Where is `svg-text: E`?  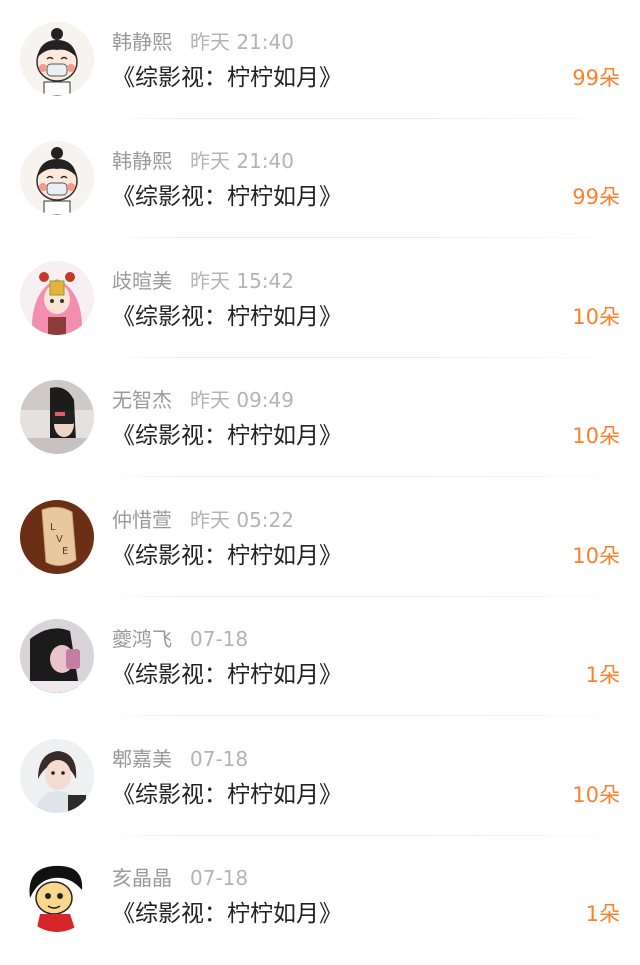
svg-text: E is located at coordinates (65, 551).